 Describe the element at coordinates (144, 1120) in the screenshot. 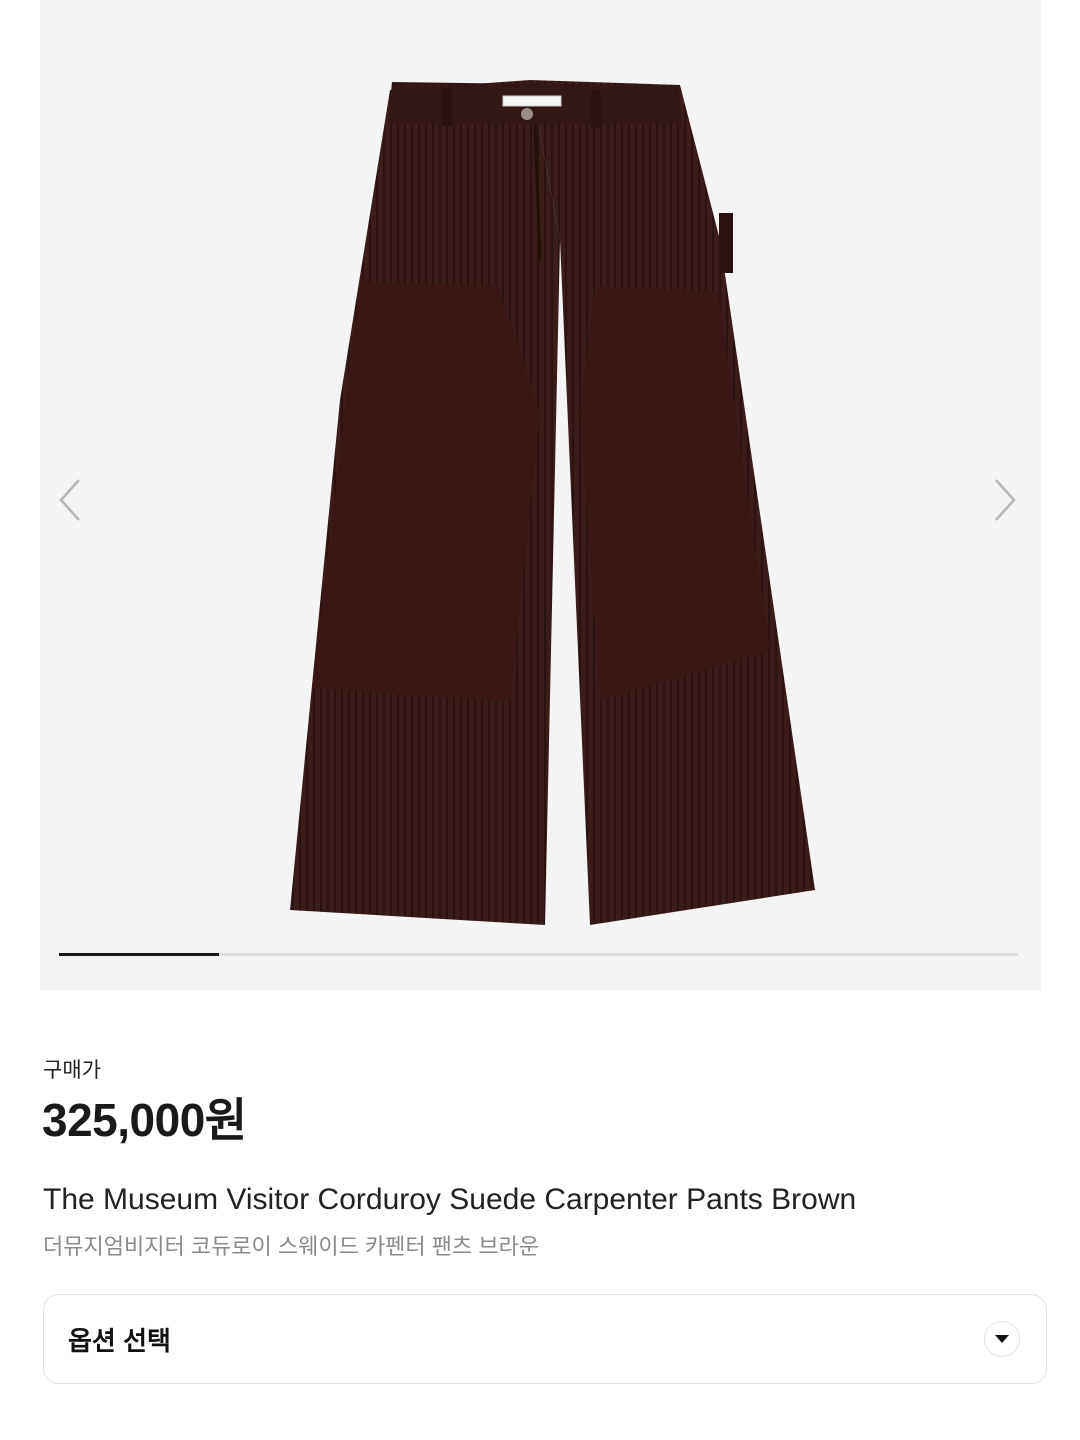

I see `price: 325,000원` at that location.